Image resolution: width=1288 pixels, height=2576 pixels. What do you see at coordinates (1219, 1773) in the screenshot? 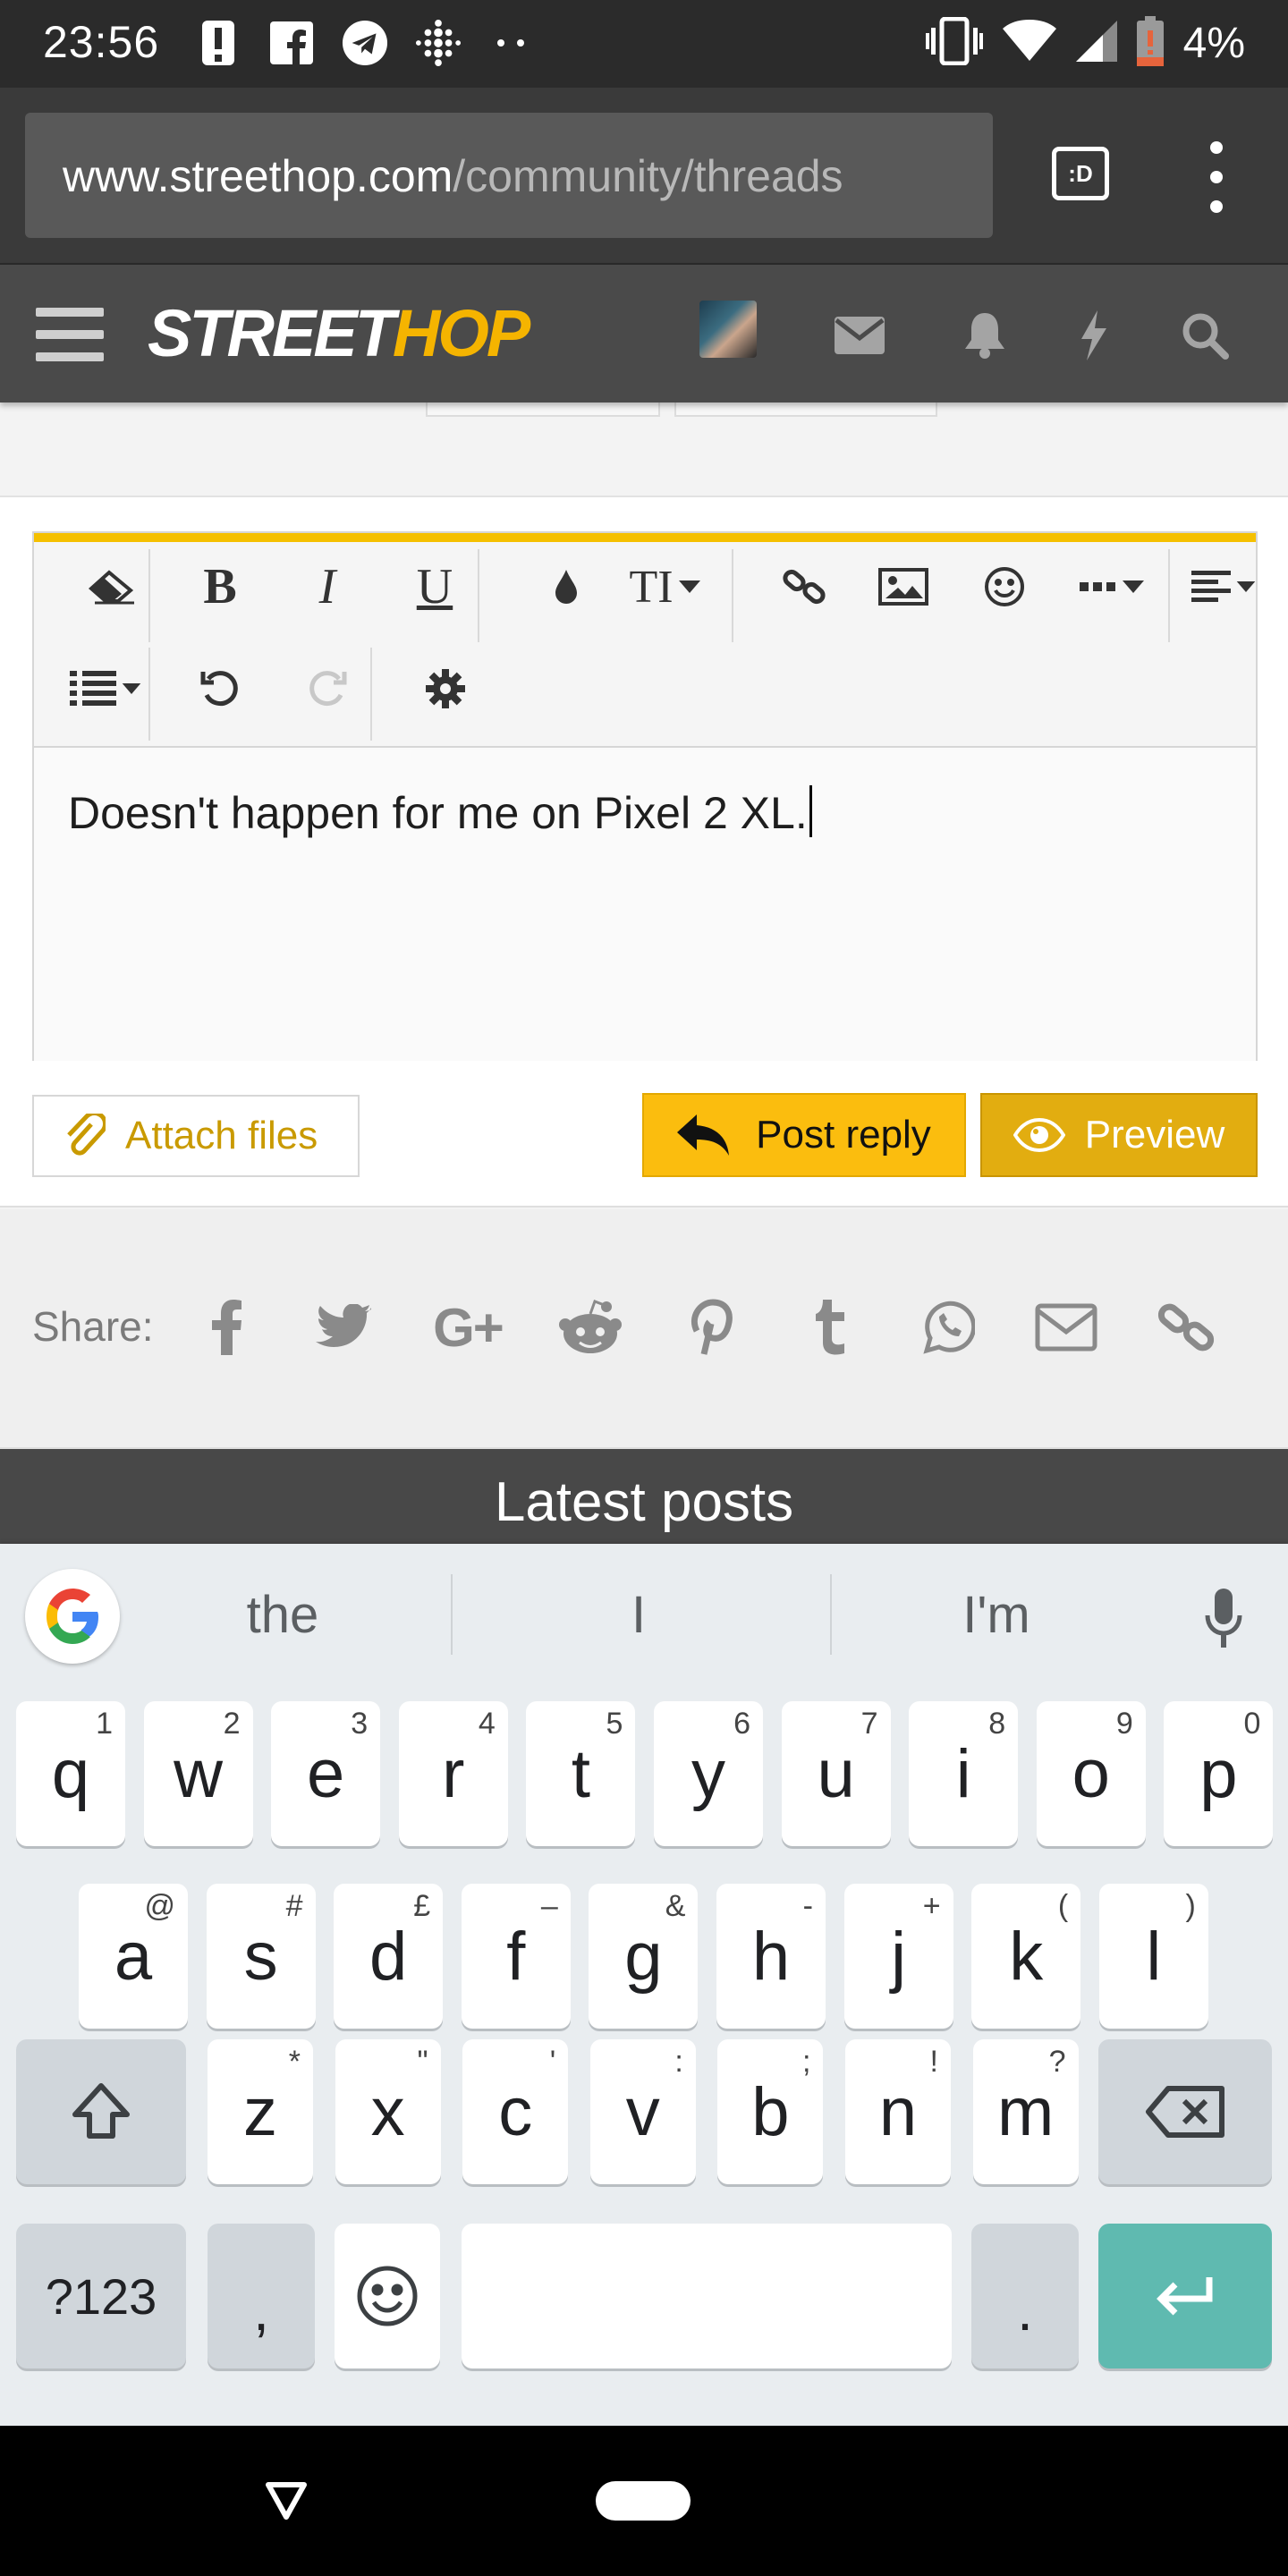
I see `key-p: p0` at bounding box center [1219, 1773].